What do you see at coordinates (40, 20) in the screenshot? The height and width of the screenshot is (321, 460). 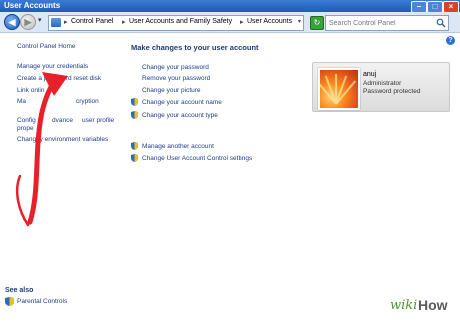 I see `recent-pages-dropdown-icon: ▾` at bounding box center [40, 20].